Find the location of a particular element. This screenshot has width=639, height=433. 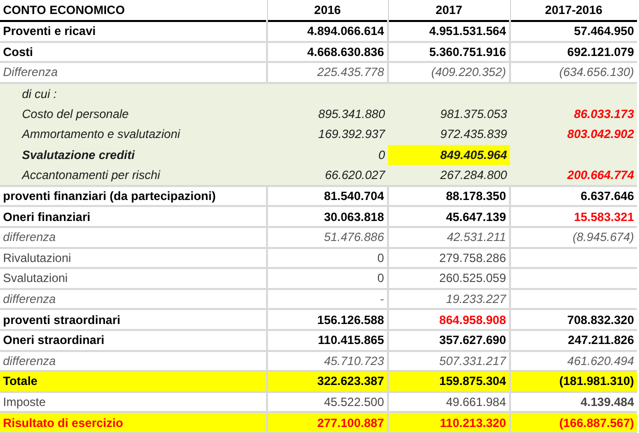

table-cell: 895.341.880 is located at coordinates (327, 113).